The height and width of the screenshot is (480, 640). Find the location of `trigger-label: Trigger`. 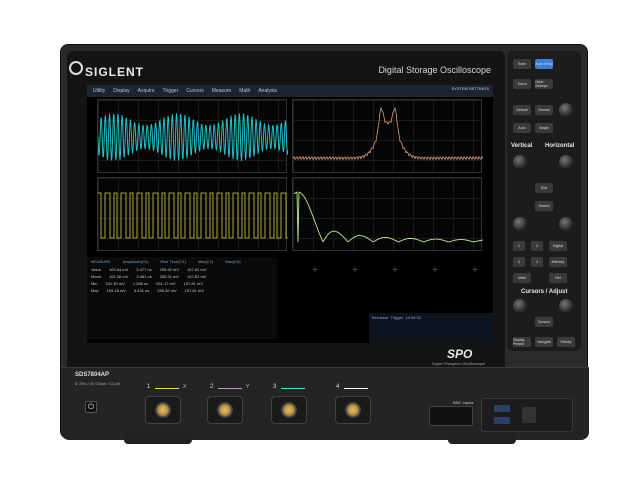

trigger-label: Trigger is located at coordinates (397, 317).